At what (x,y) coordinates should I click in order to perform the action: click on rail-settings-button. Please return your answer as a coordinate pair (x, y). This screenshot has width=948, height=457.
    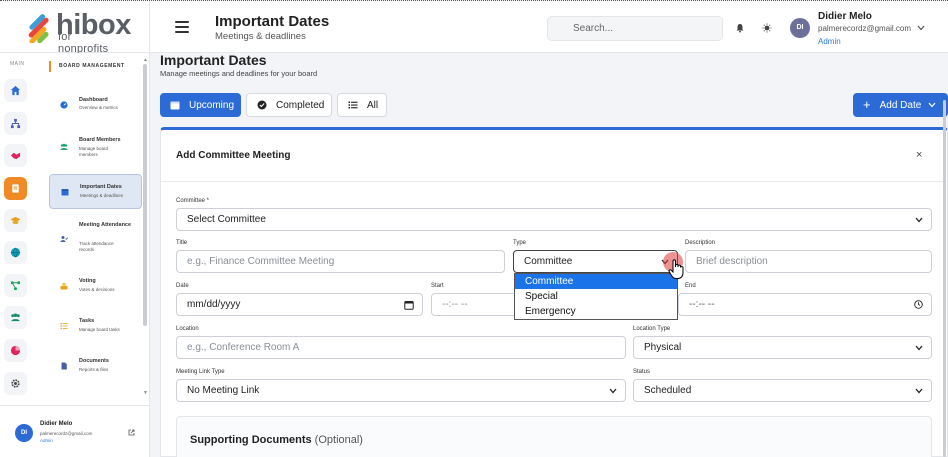
    Looking at the image, I should click on (15, 383).